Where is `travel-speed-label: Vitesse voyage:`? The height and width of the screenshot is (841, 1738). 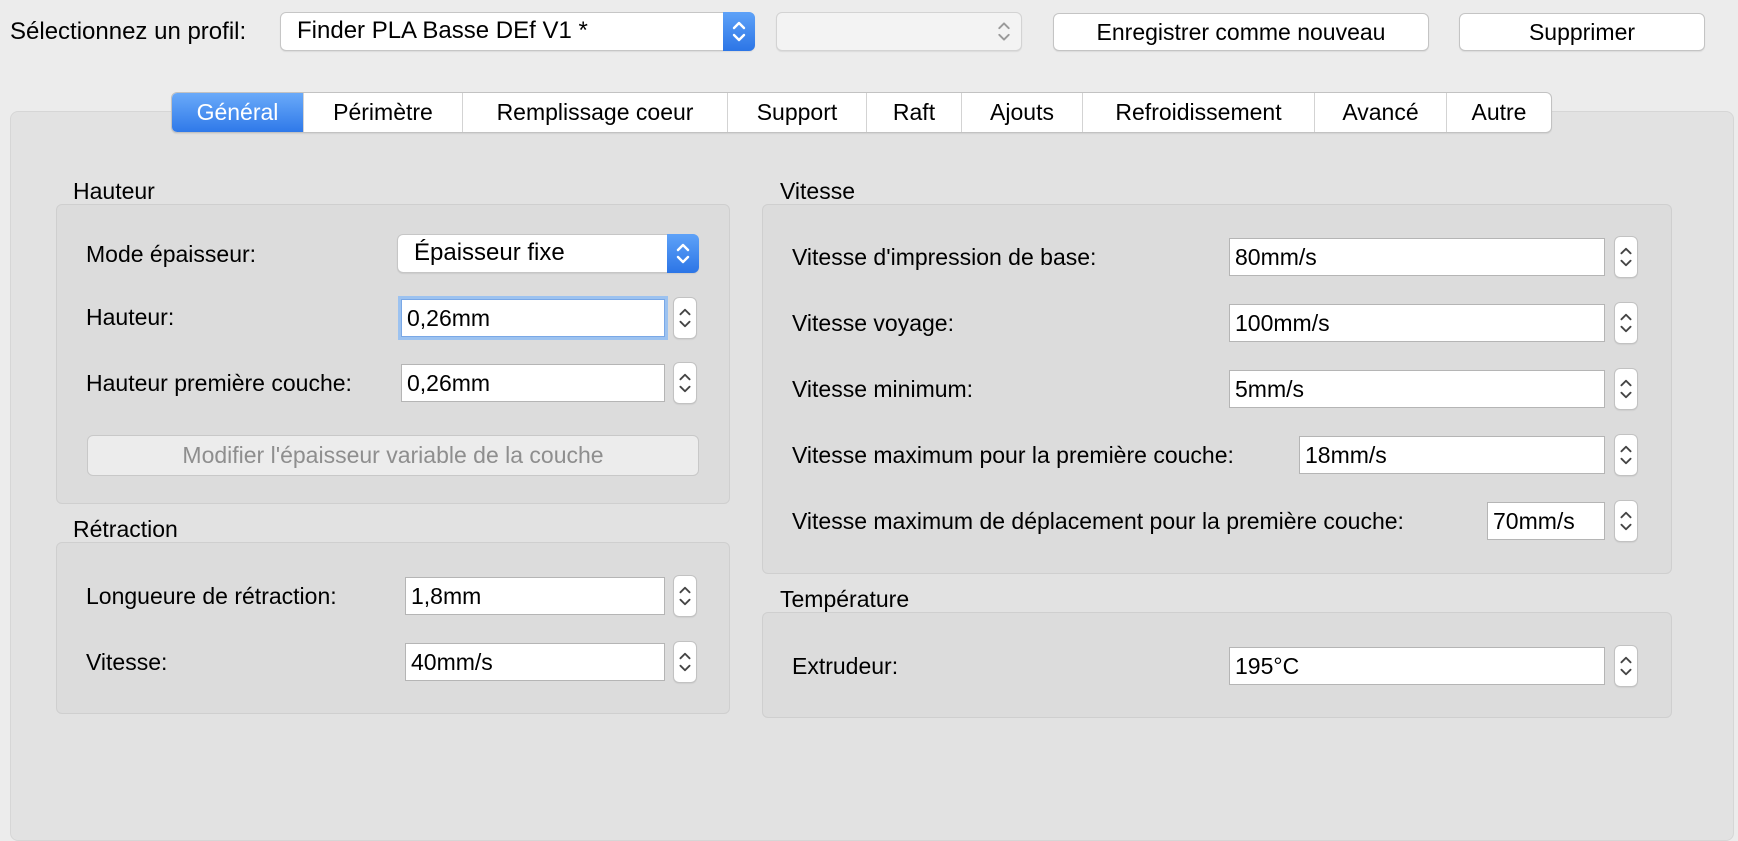
travel-speed-label: Vitesse voyage: is located at coordinates (873, 323).